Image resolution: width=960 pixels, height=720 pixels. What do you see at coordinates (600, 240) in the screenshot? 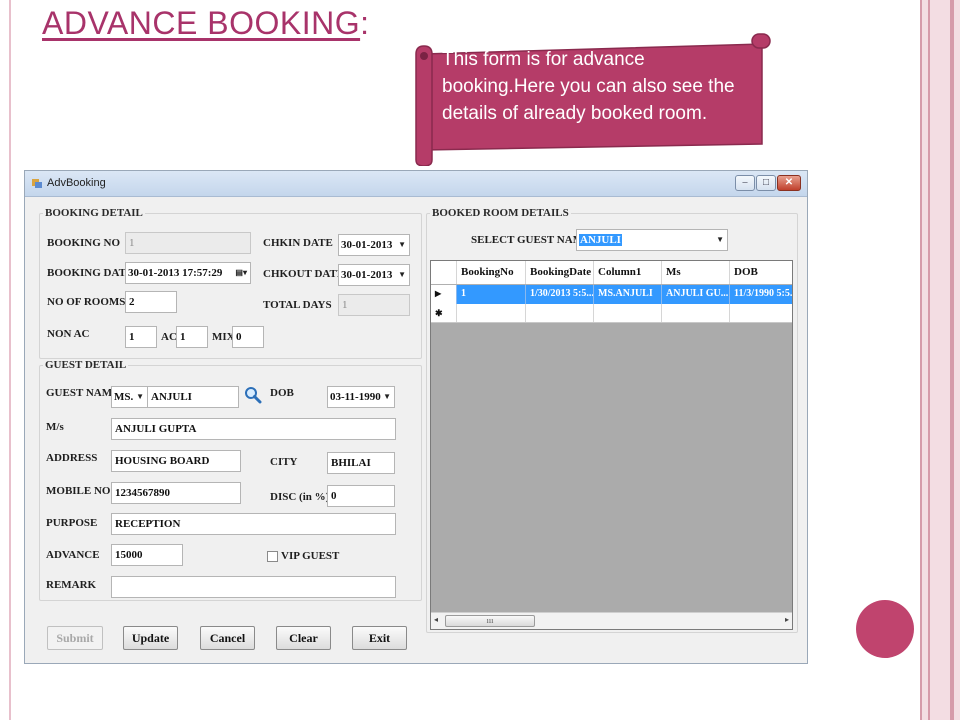
I see `select-guest-value: ANJULI` at bounding box center [600, 240].